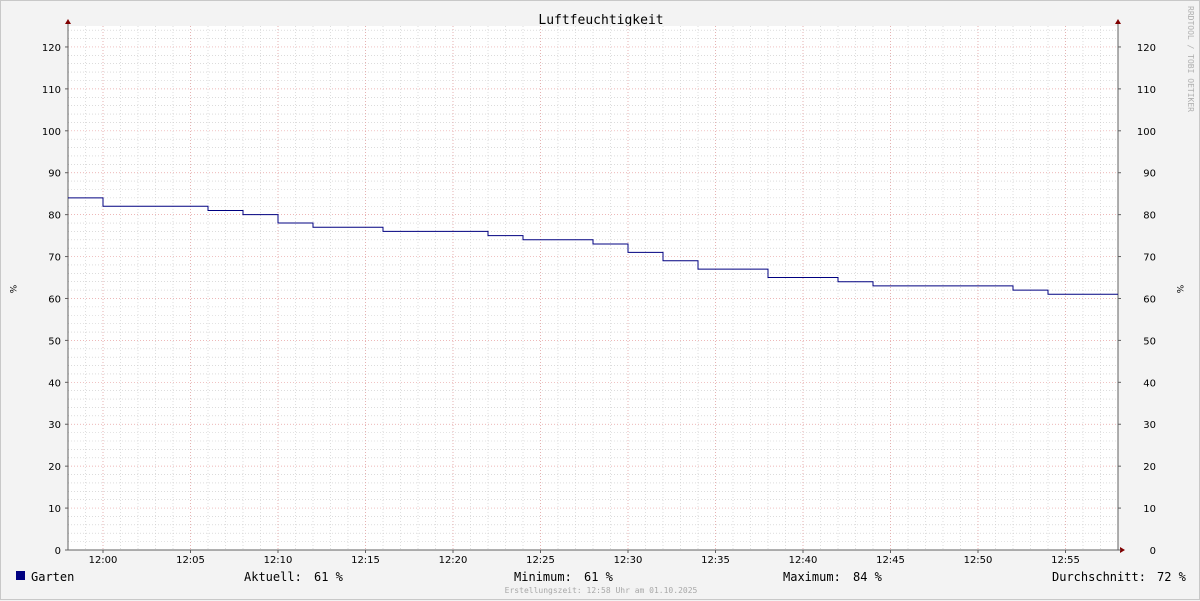 The height and width of the screenshot is (601, 1200). What do you see at coordinates (1149, 258) in the screenshot?
I see `y-tick-label-right: 70` at bounding box center [1149, 258].